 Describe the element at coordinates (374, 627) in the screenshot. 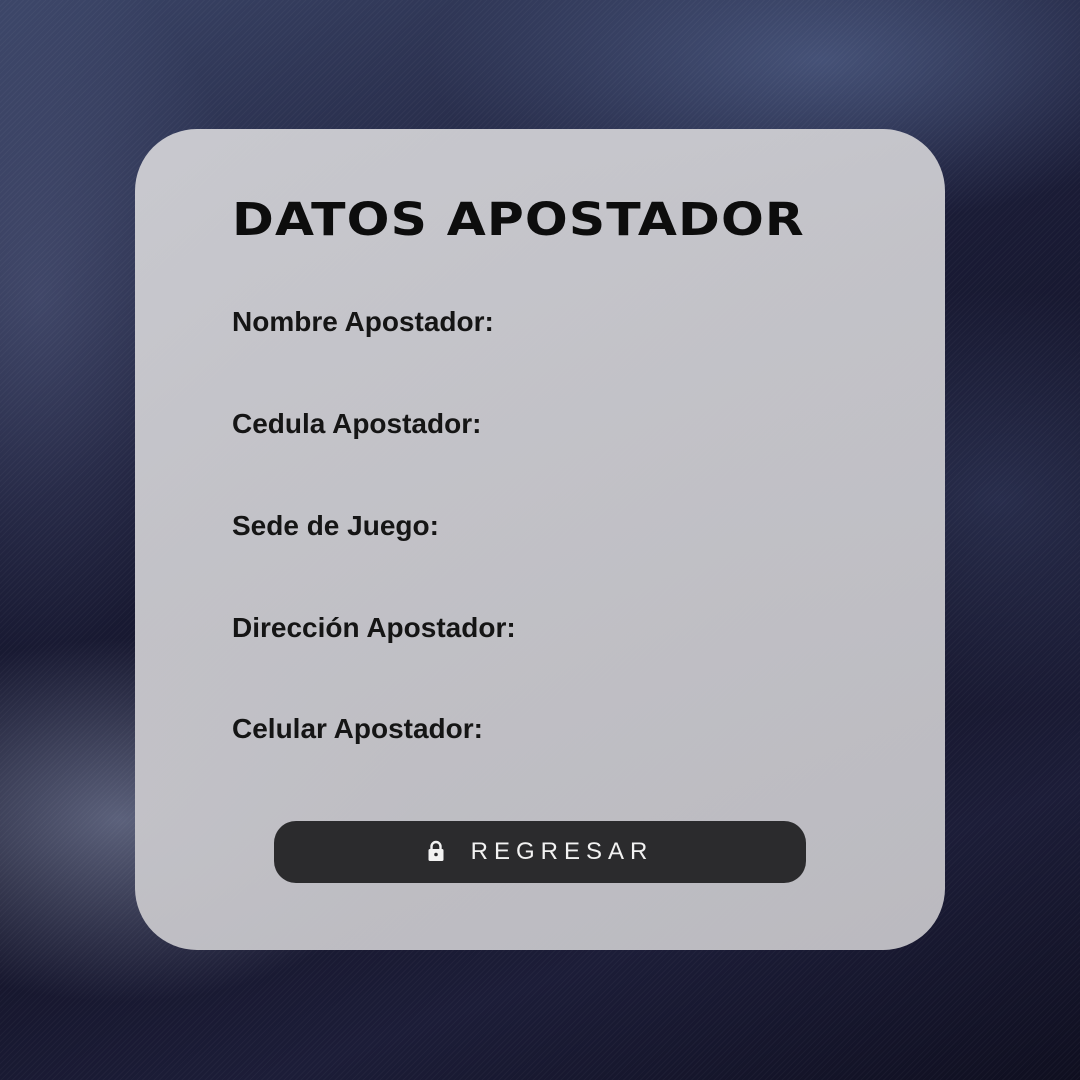

I see `field-label-direccion: Dirección Apostador:` at that location.